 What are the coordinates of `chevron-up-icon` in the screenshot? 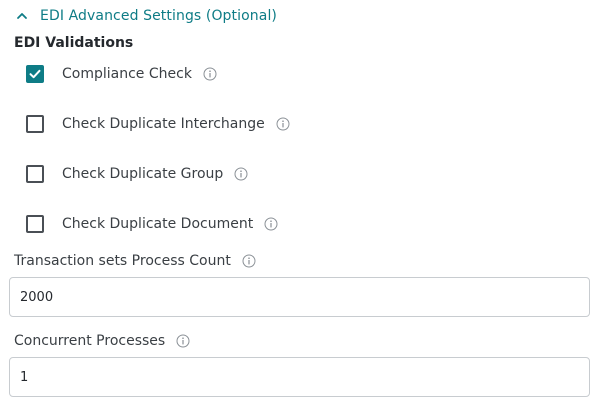 It's located at (22, 16).